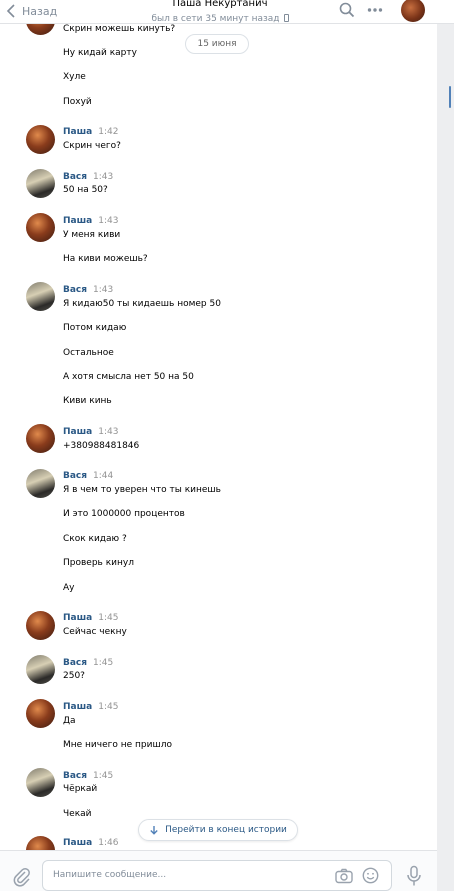 Image resolution: width=454 pixels, height=891 pixels. I want to click on back-button: Назад, so click(31, 11).